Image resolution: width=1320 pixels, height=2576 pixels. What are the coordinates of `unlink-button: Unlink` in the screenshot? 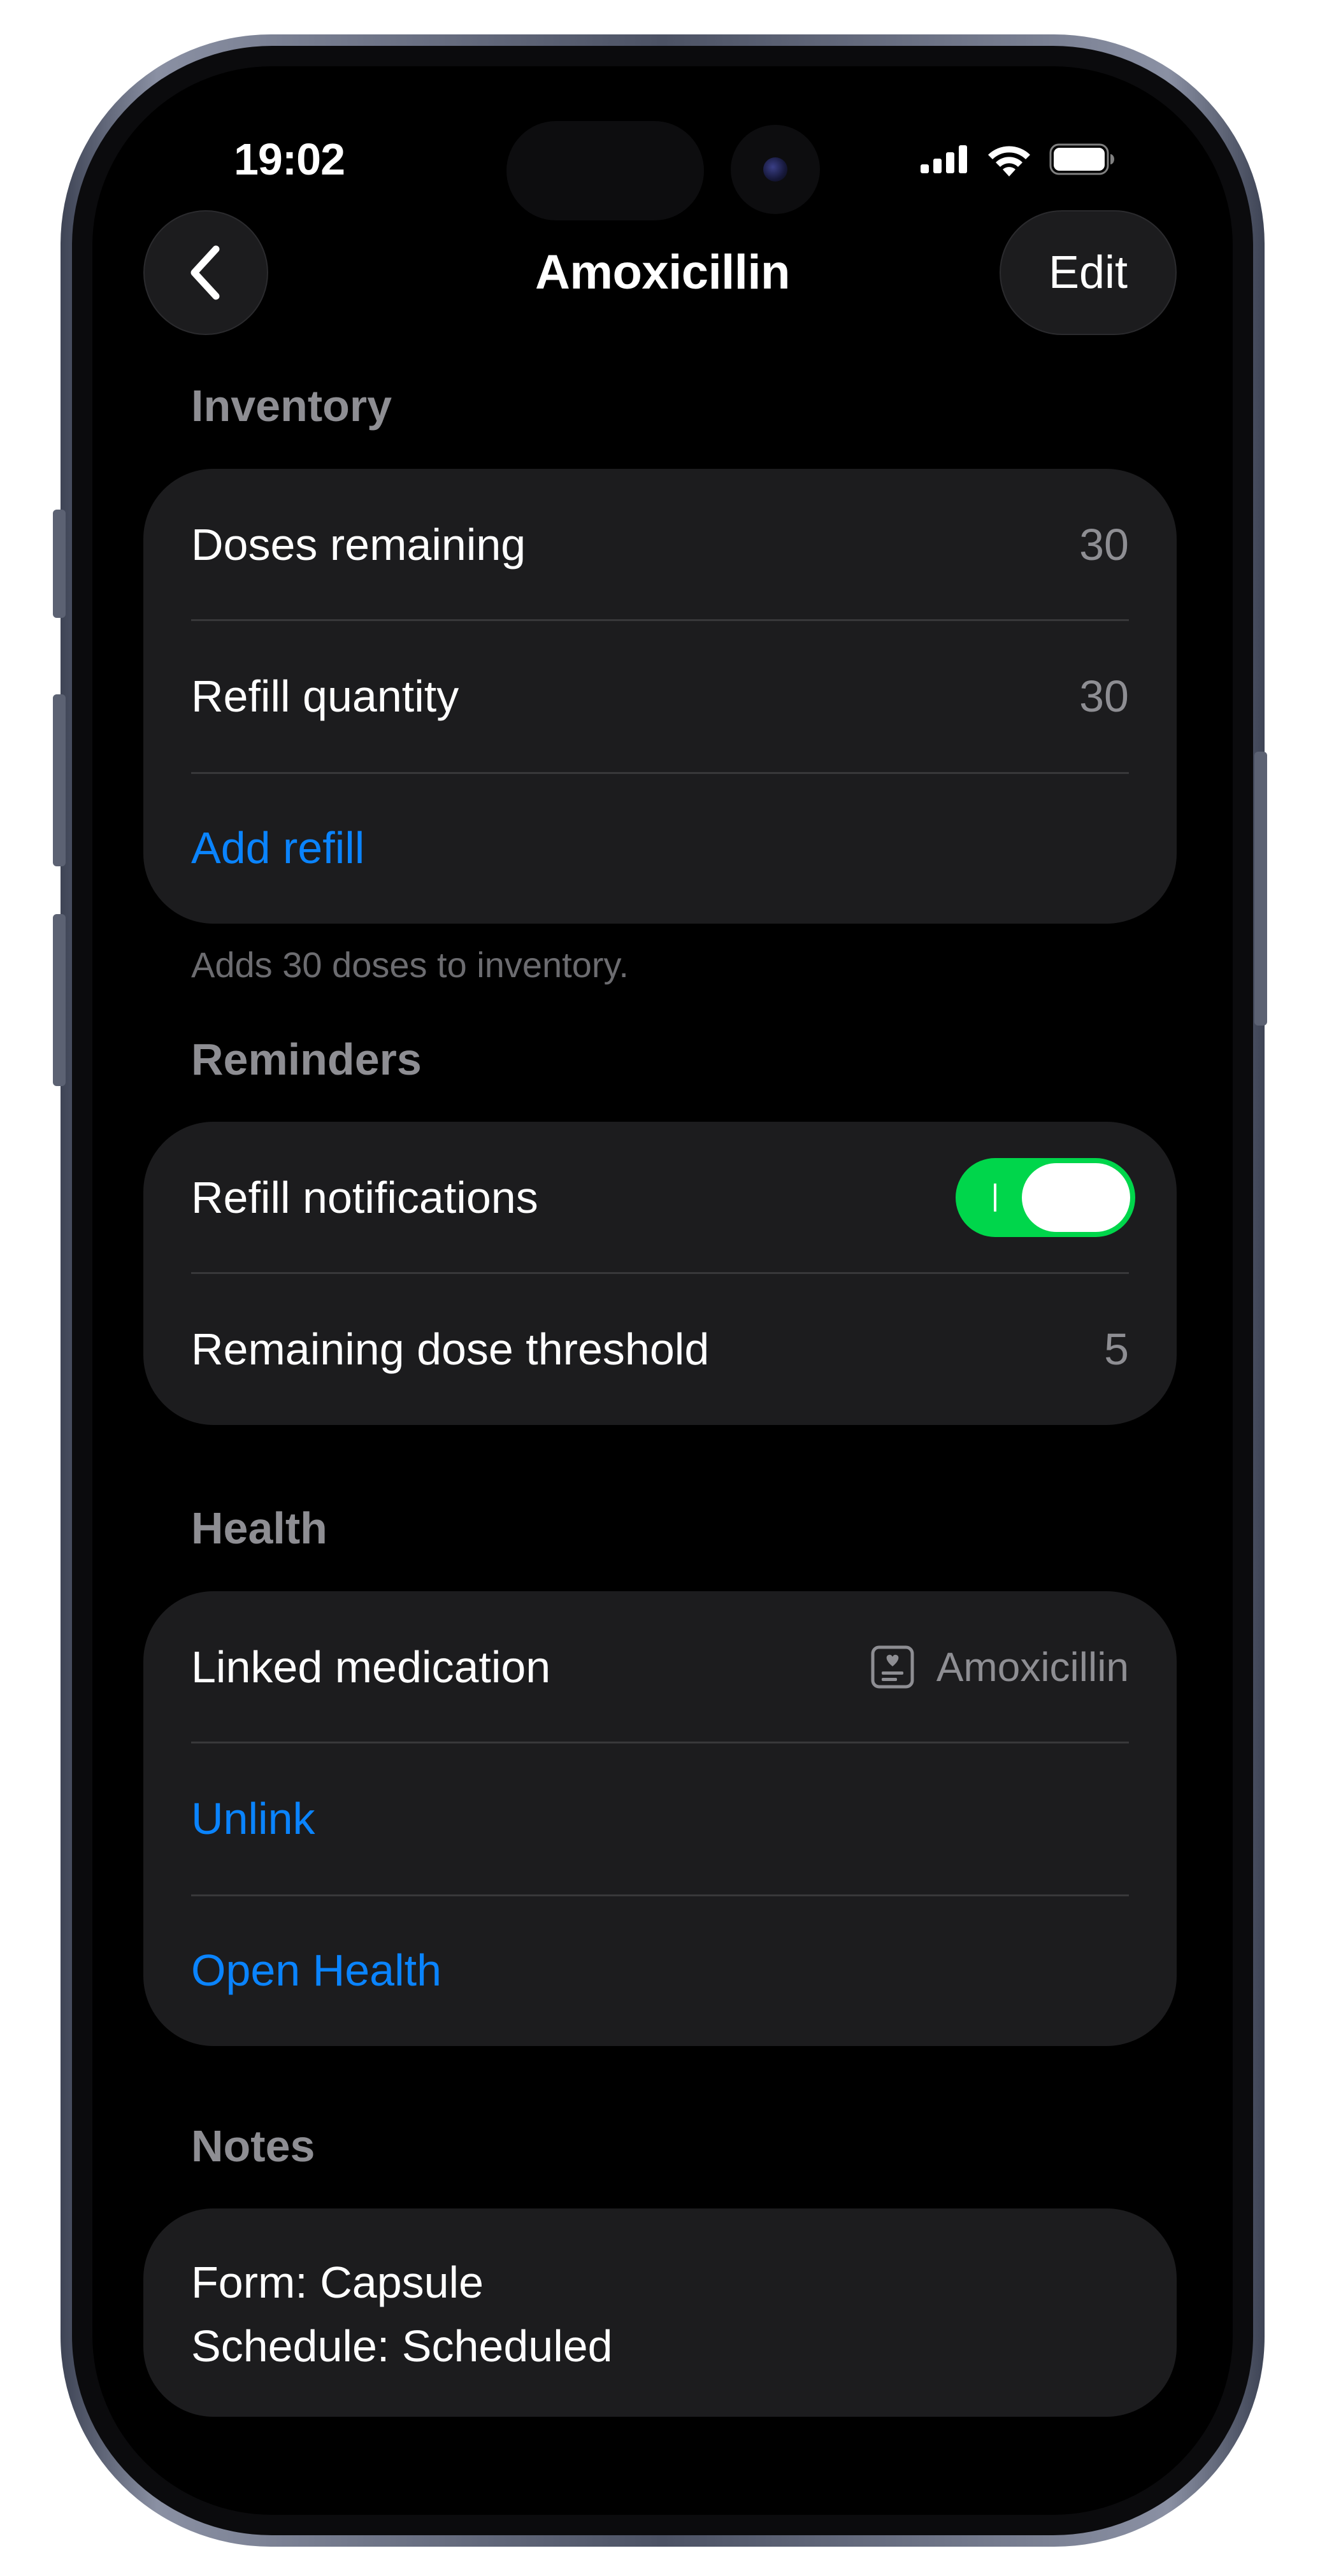 It's located at (253, 1819).